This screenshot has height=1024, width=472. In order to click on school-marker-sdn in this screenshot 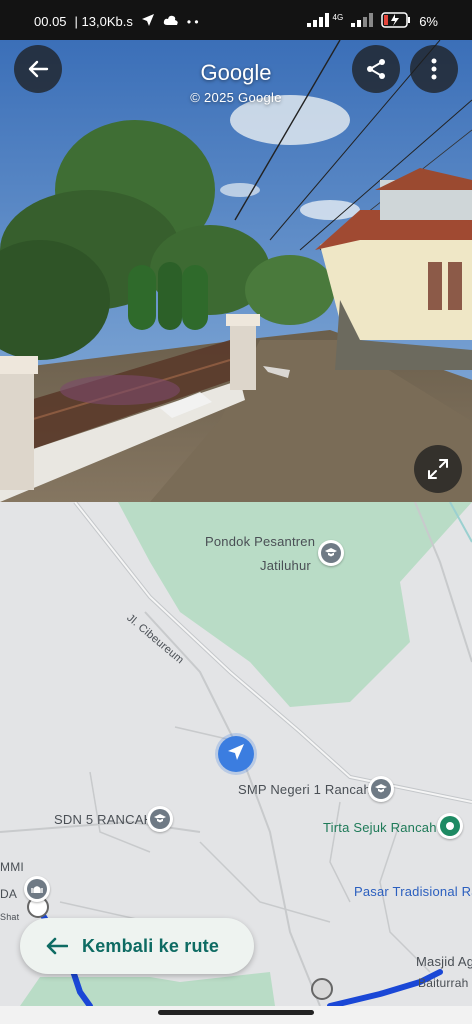, I will do `click(160, 819)`.